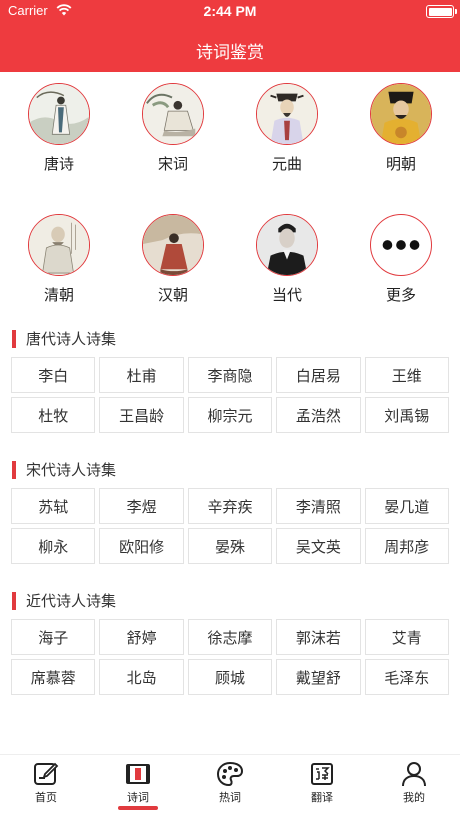 The height and width of the screenshot is (818, 460). I want to click on poet-button: 辛弃疾, so click(230, 506).